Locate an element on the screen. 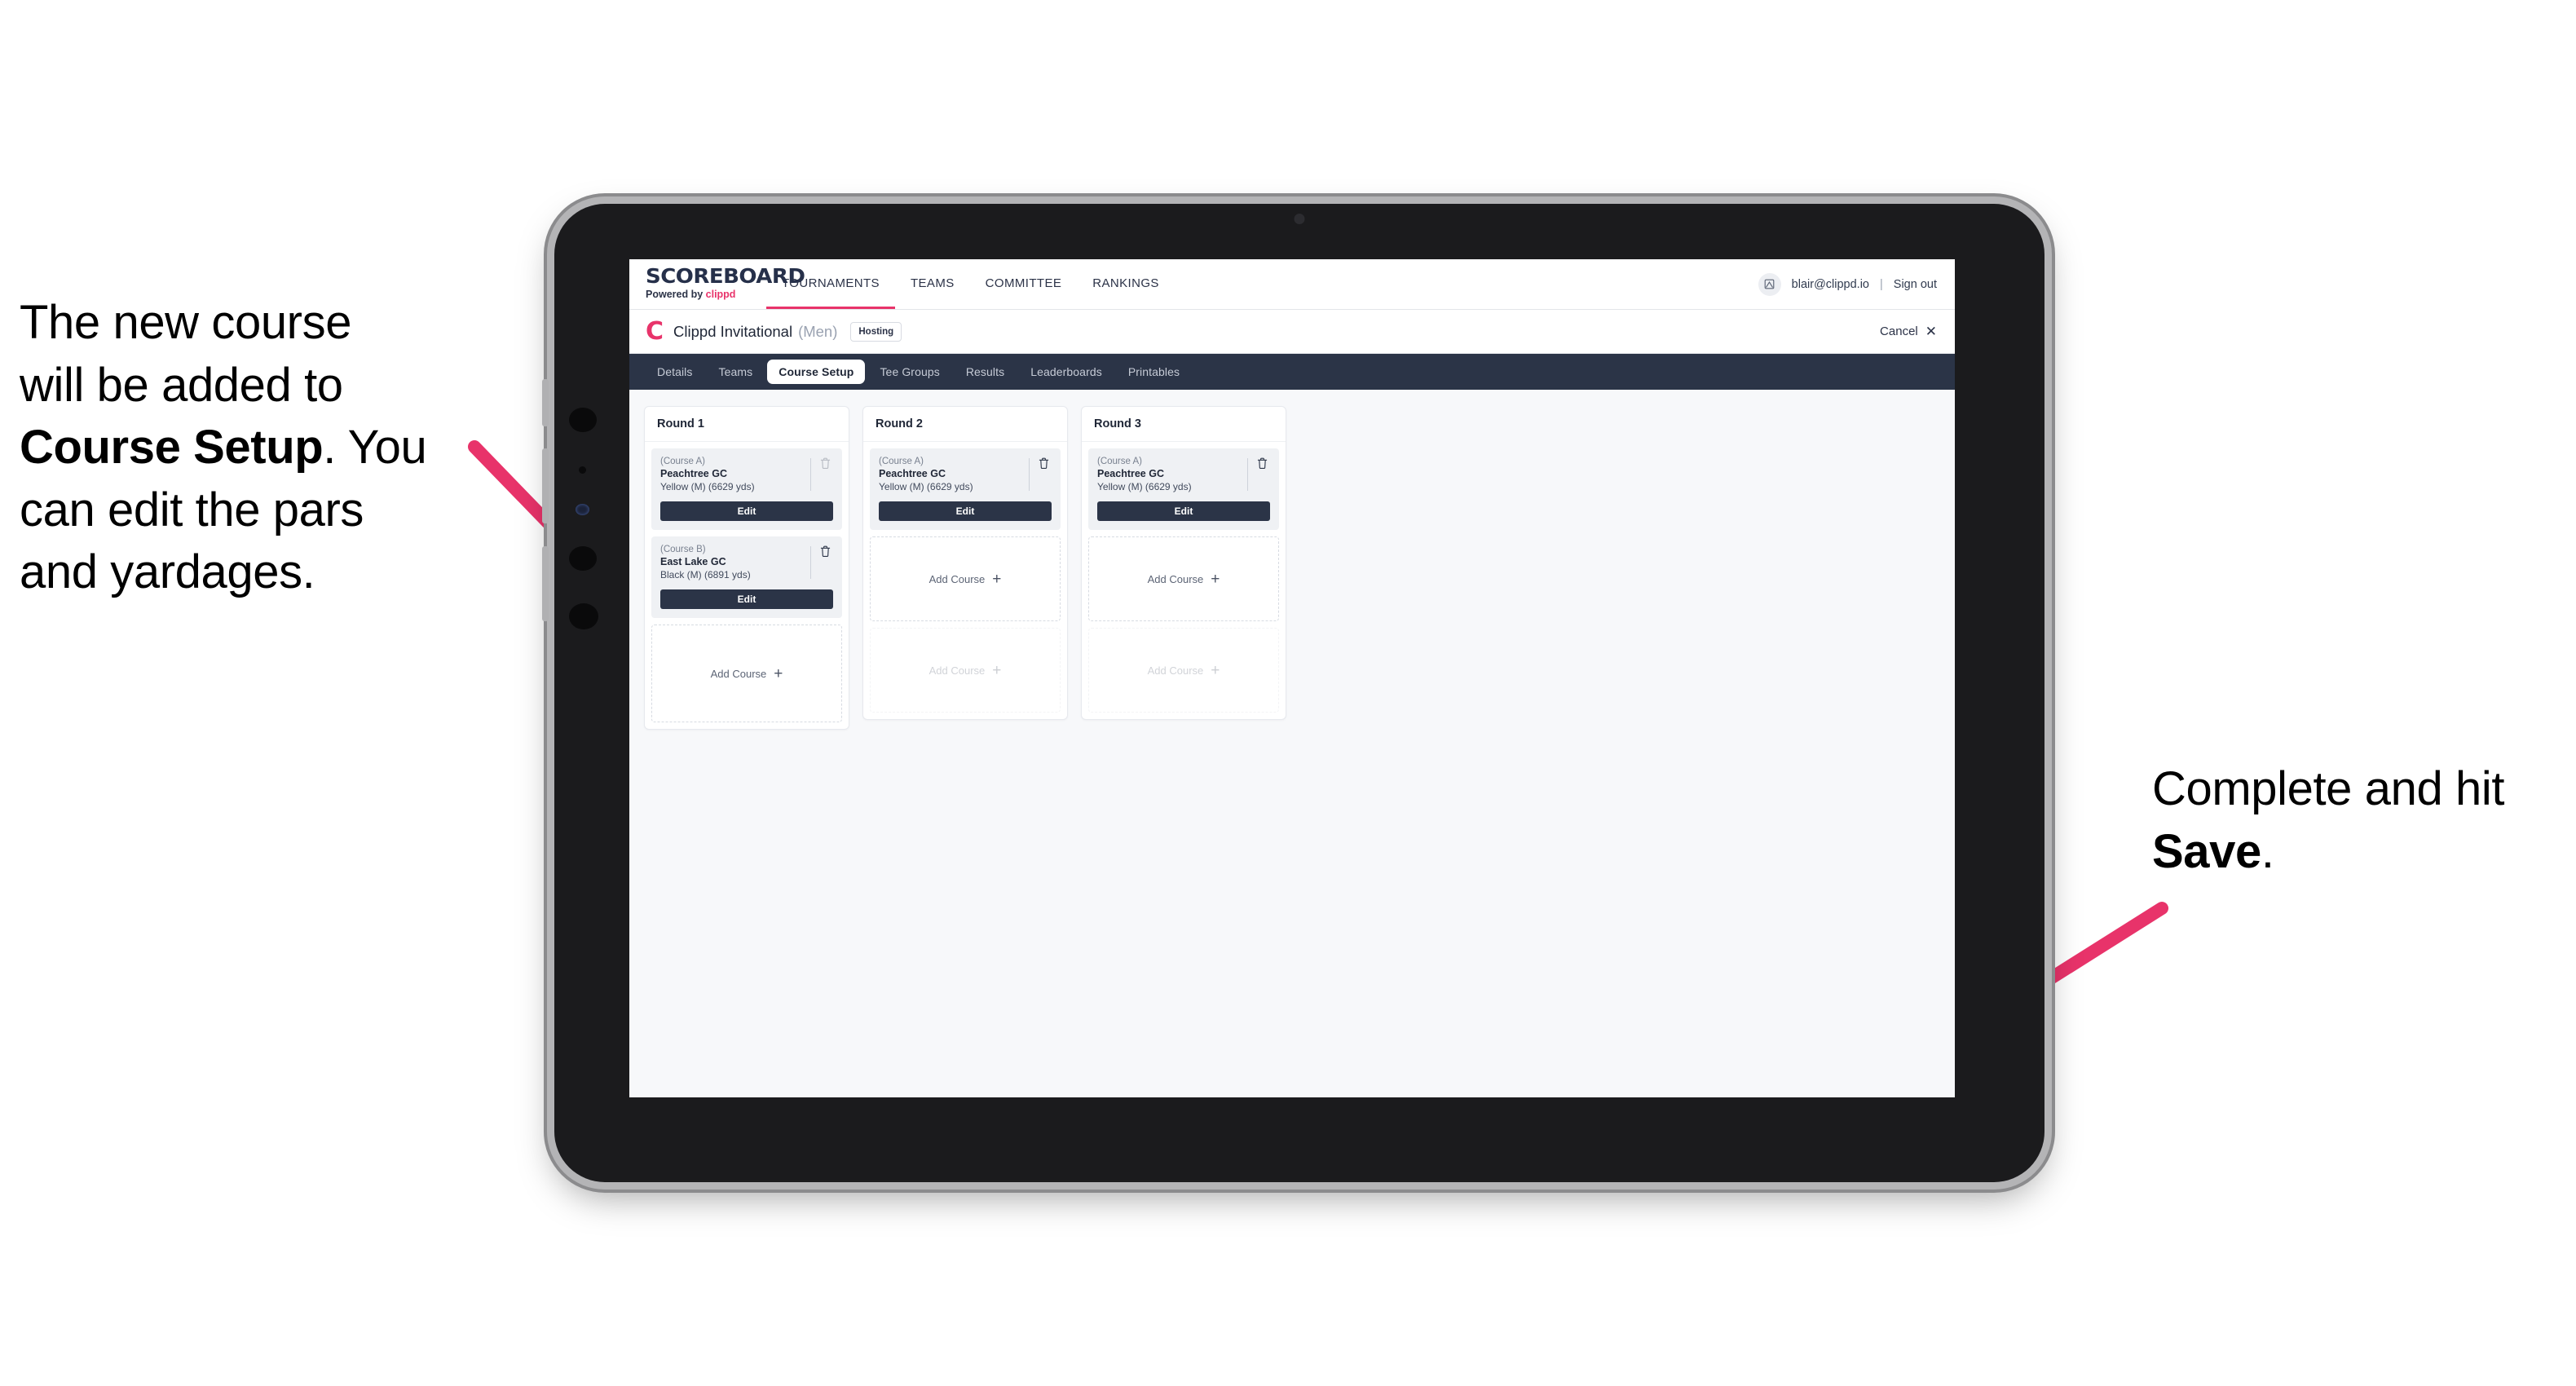 The width and height of the screenshot is (2576, 1386). annotation-left-bold: Course Setup is located at coordinates (172, 448).